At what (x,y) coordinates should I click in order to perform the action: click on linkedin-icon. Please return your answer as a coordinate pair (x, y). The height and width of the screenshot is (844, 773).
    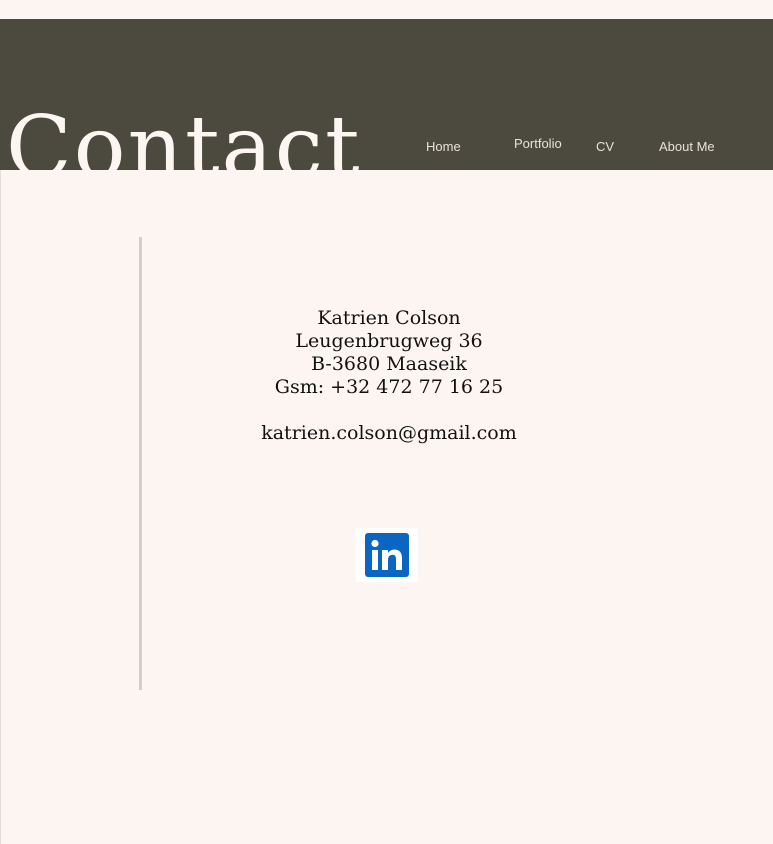
    Looking at the image, I should click on (387, 555).